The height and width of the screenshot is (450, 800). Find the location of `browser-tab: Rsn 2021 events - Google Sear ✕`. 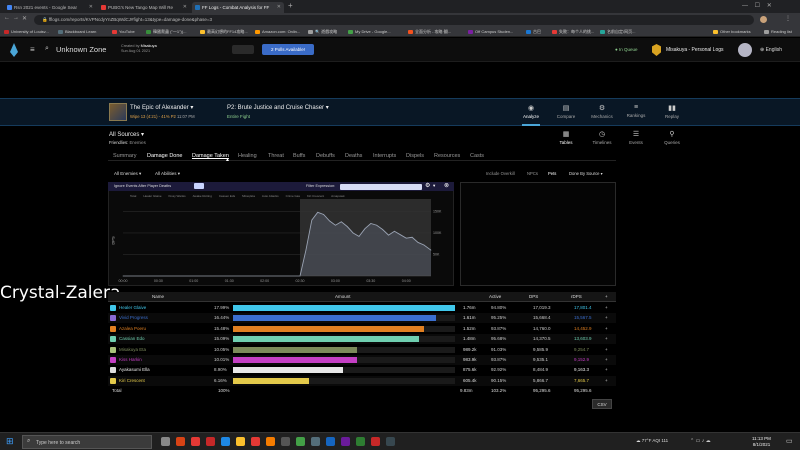

browser-tab: Rsn 2021 events - Google Sear ✕ is located at coordinates (50, 7).